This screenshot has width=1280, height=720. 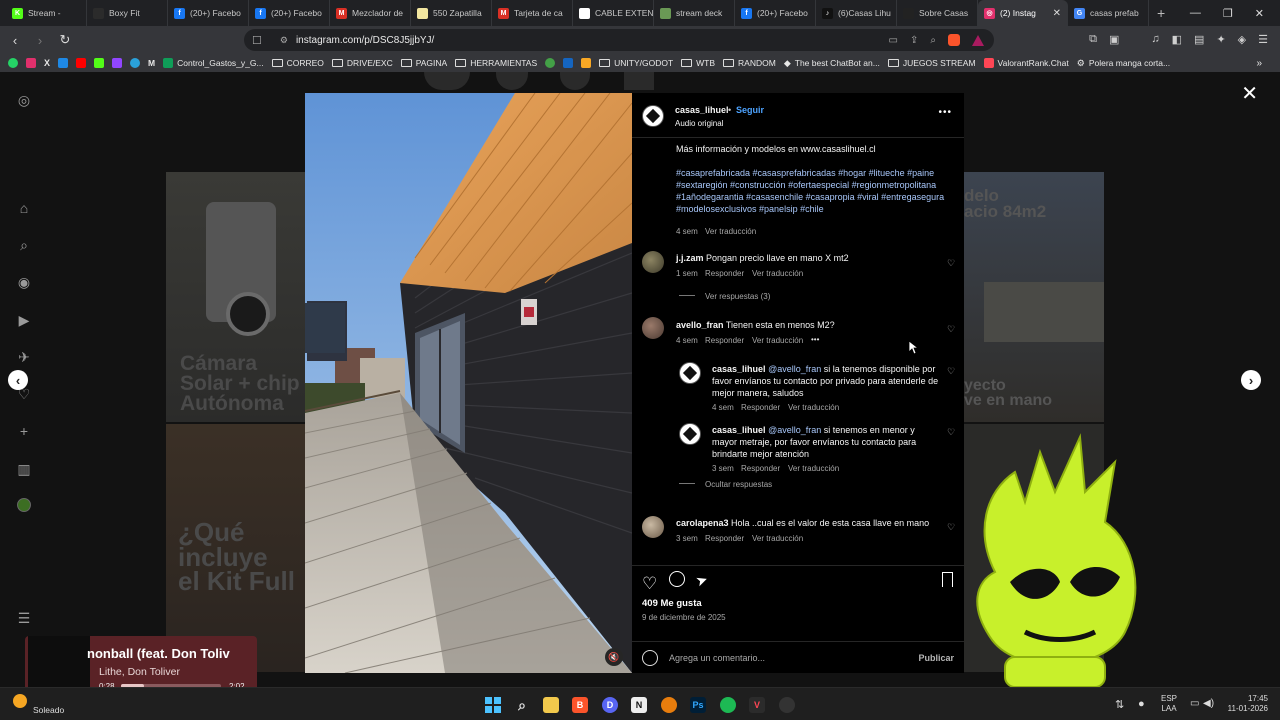 What do you see at coordinates (127, 13) in the screenshot?
I see `browser-tab: Boxy Fit` at bounding box center [127, 13].